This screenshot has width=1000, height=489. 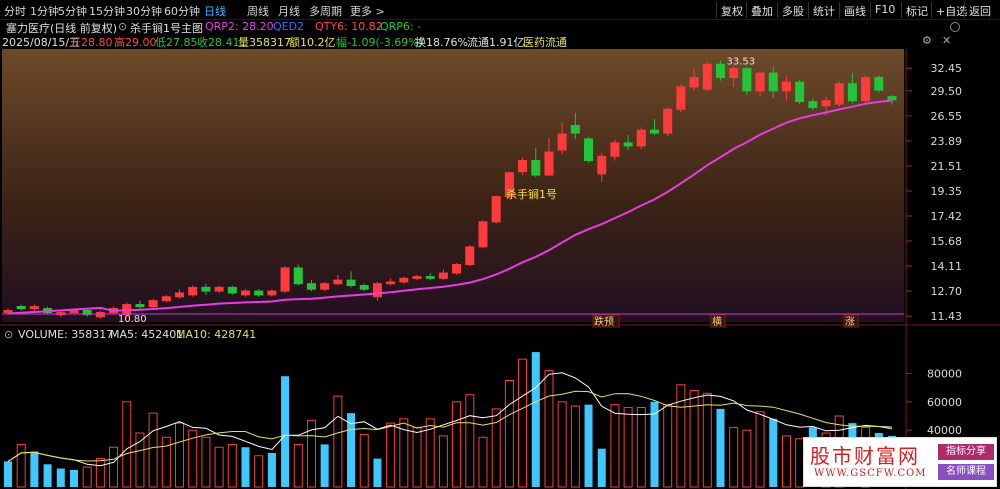 What do you see at coordinates (15, 11) in the screenshot?
I see `period-tab-0: 分时` at bounding box center [15, 11].